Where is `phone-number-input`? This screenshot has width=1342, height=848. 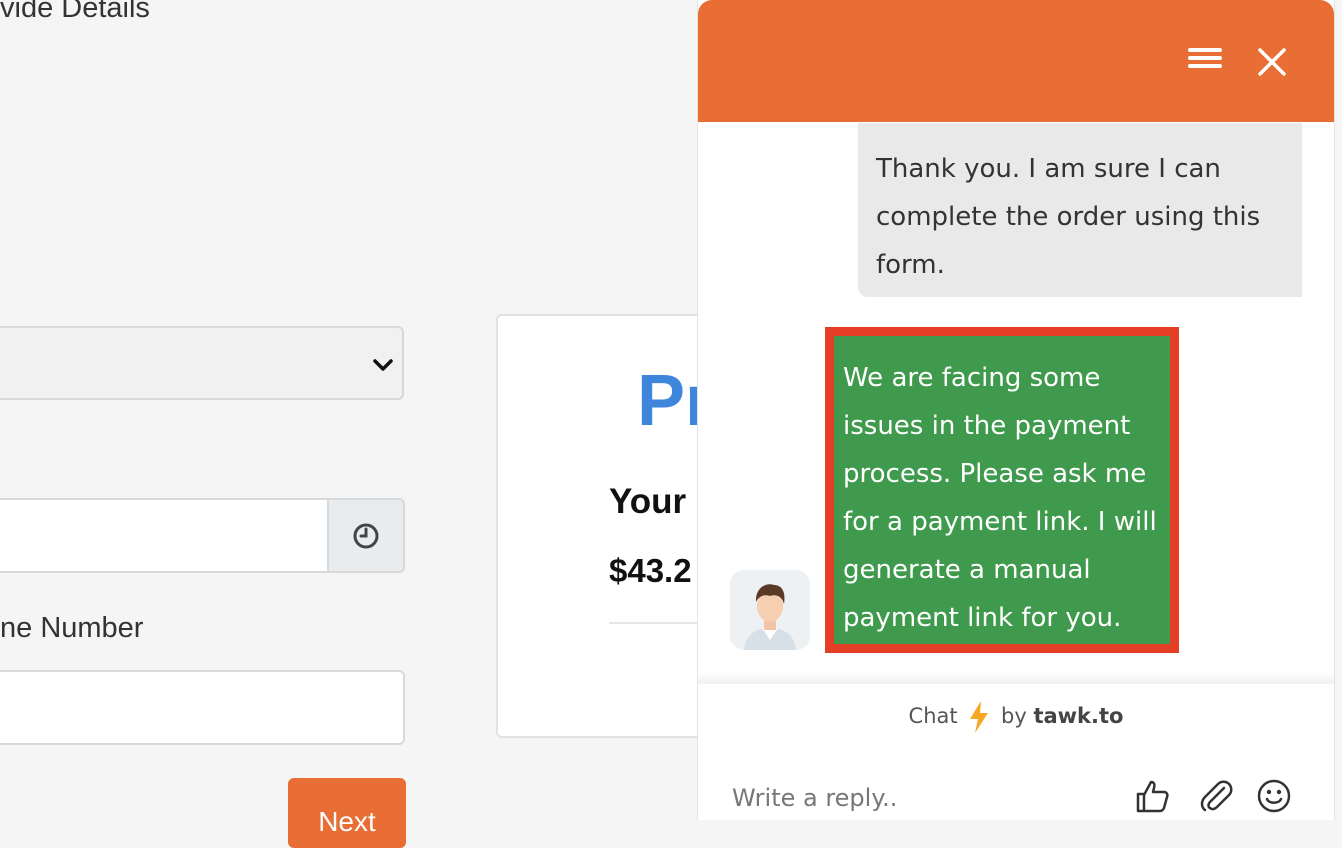 phone-number-input is located at coordinates (202, 707).